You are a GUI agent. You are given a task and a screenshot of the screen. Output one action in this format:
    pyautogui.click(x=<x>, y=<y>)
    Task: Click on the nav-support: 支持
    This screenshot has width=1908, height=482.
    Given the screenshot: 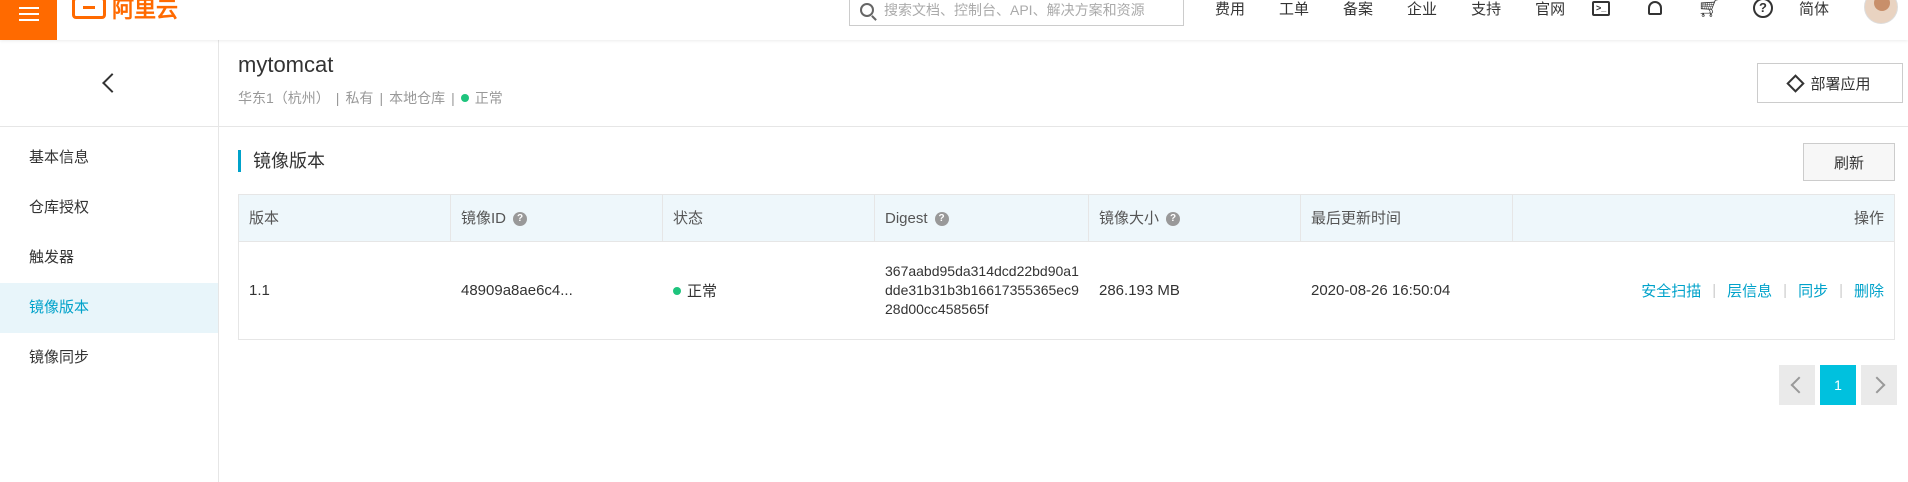 What is the action you would take?
    pyautogui.click(x=1486, y=9)
    